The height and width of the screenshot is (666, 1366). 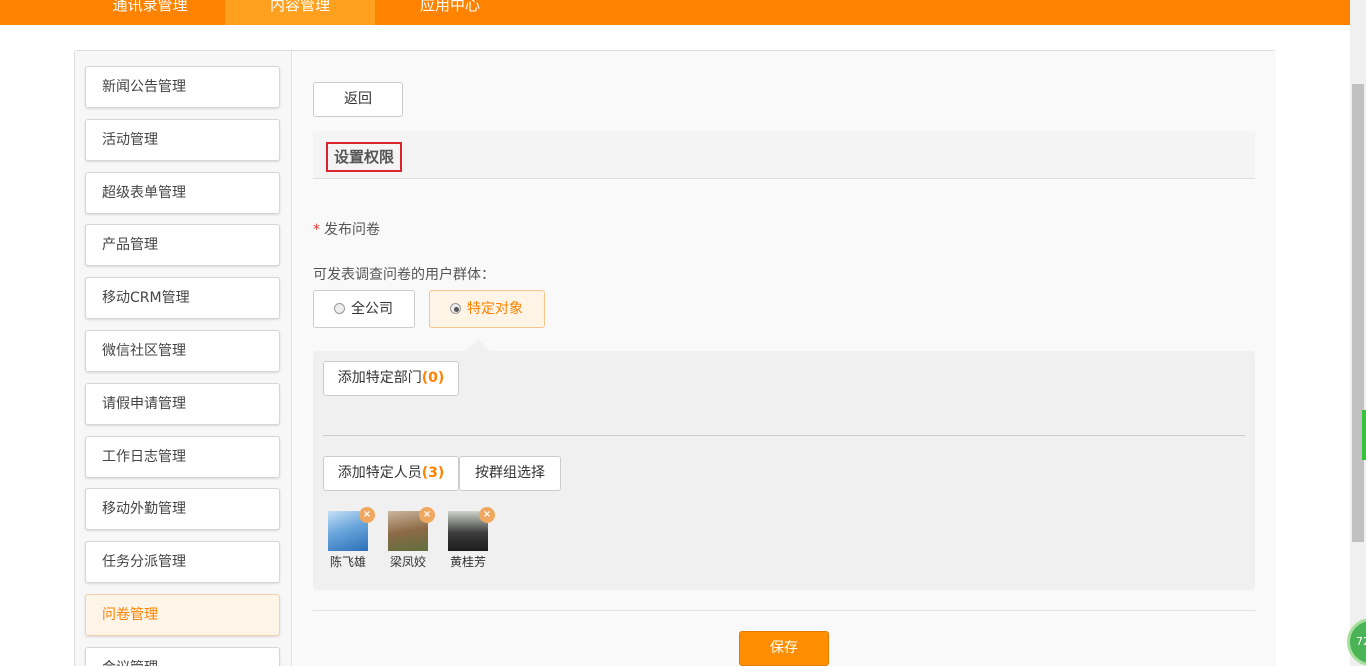 I want to click on top-nav: 通讯录管理 内容管理 应用中心, so click(x=300, y=12).